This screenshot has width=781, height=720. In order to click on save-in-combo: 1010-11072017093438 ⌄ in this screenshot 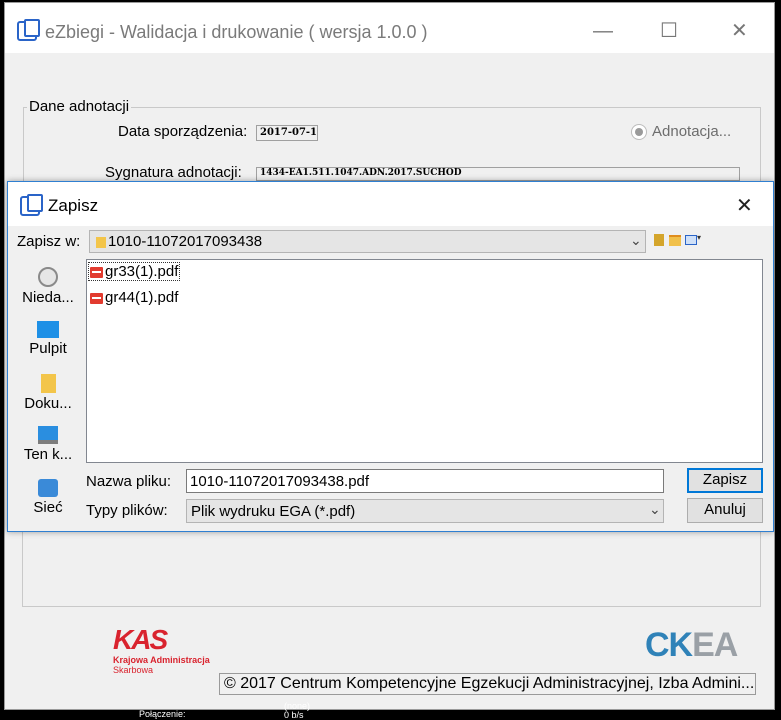, I will do `click(367, 241)`.